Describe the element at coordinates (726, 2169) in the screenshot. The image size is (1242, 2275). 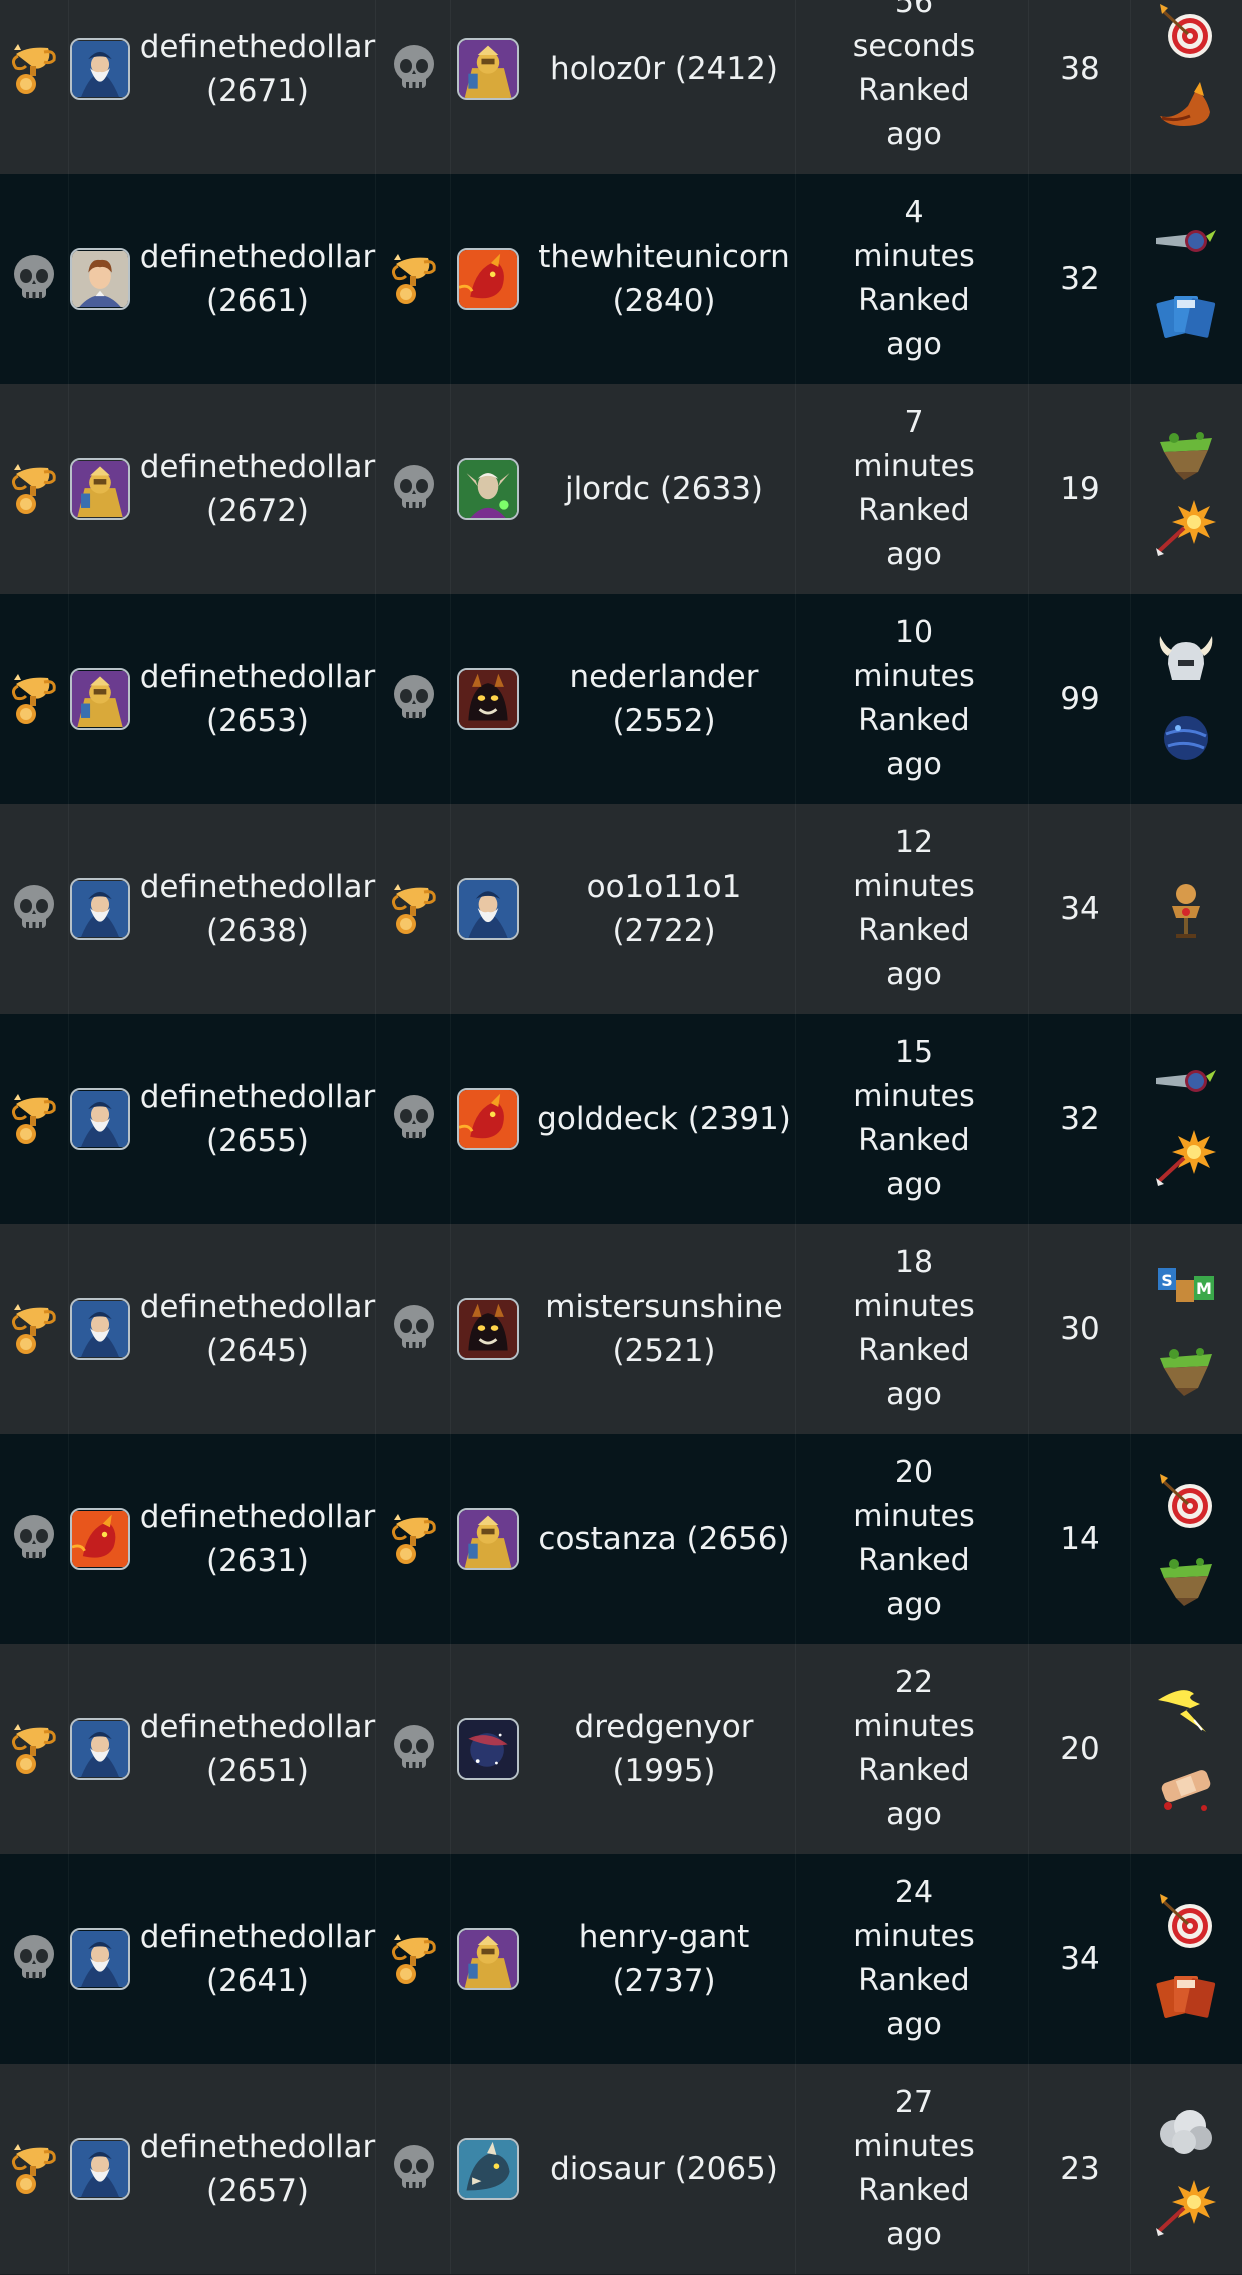
I see `player-rating: (2065)` at that location.